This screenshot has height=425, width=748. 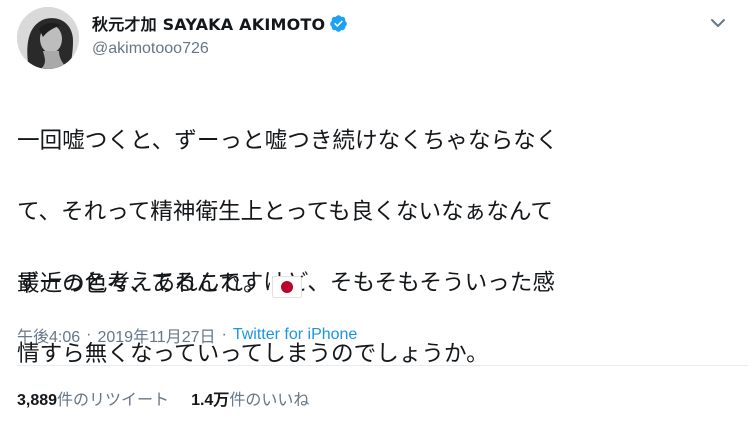 I want to click on tweet-closing-line: 最近の色々、あれこれ。, so click(x=159, y=284).